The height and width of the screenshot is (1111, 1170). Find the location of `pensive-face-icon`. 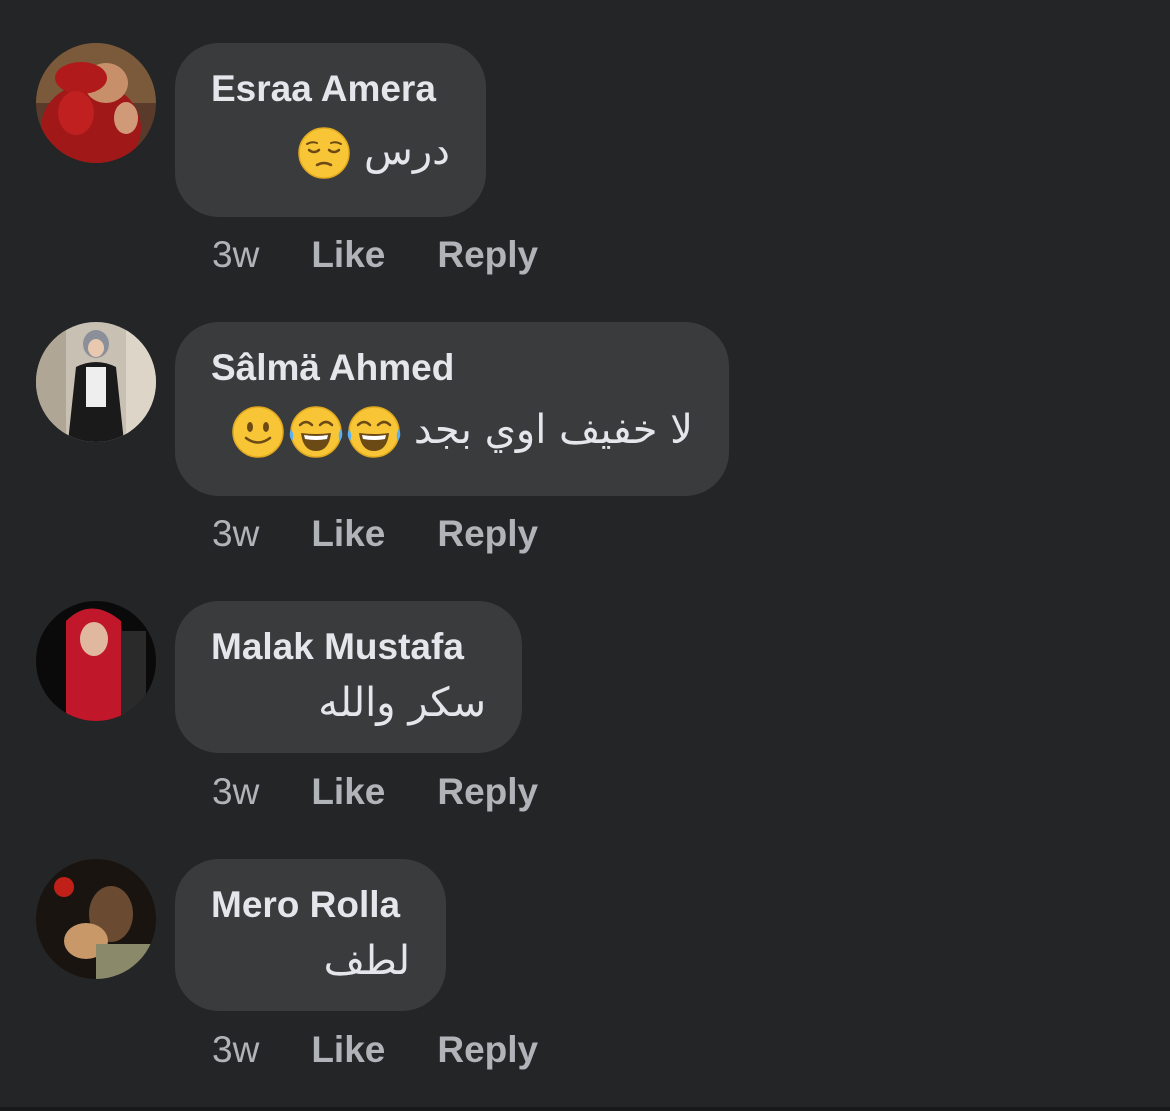

pensive-face-icon is located at coordinates (324, 153).